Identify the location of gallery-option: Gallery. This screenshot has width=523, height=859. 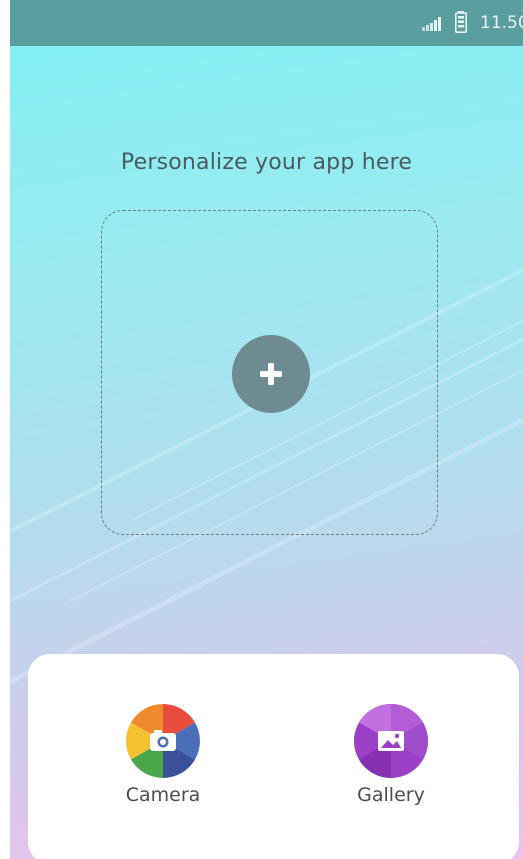
(391, 759).